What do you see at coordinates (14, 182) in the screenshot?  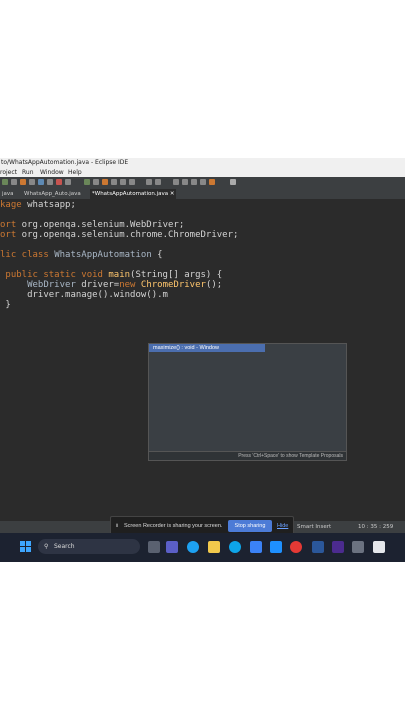 I see `save-icon` at bounding box center [14, 182].